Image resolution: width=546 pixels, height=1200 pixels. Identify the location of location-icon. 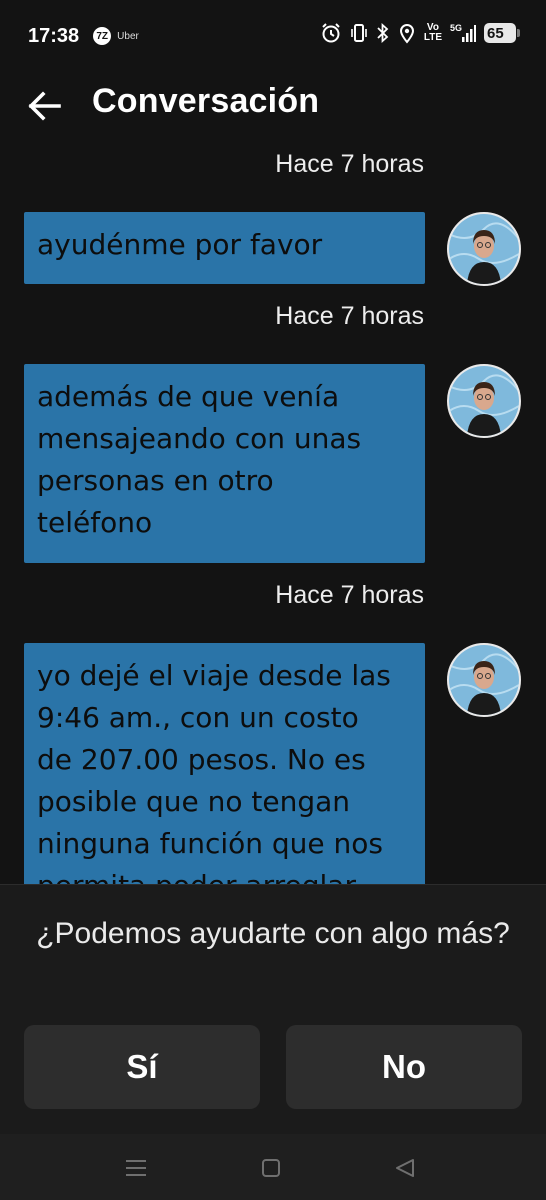
(407, 33).